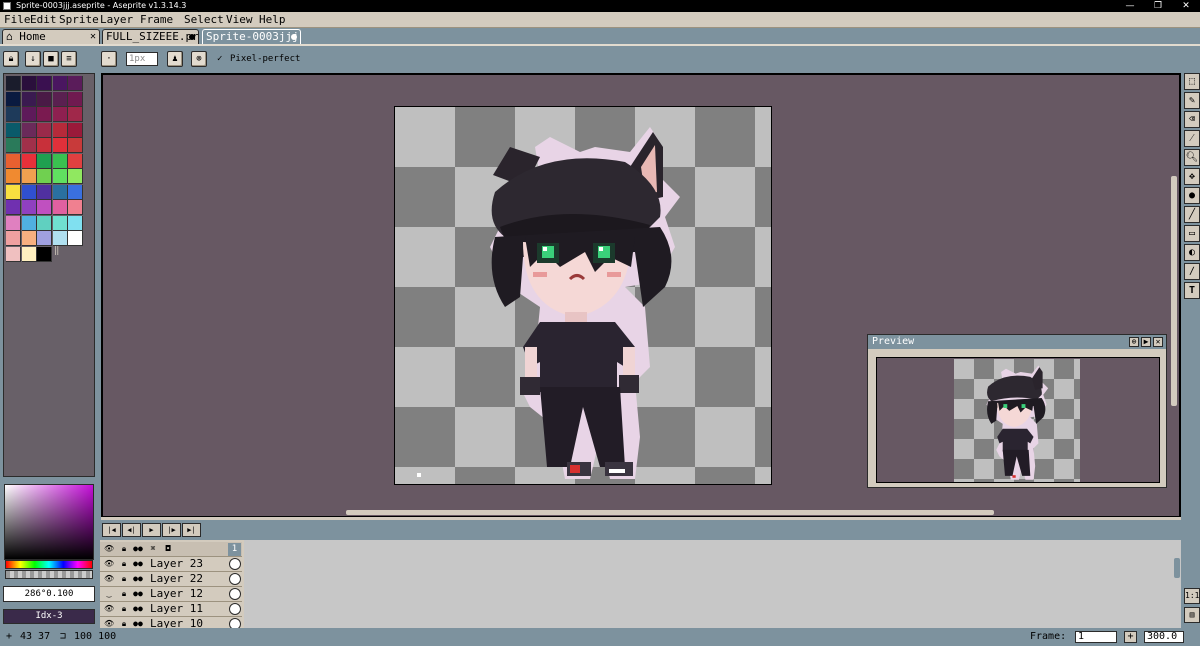  I want to click on brush-preview-icon: ·, so click(109, 59).